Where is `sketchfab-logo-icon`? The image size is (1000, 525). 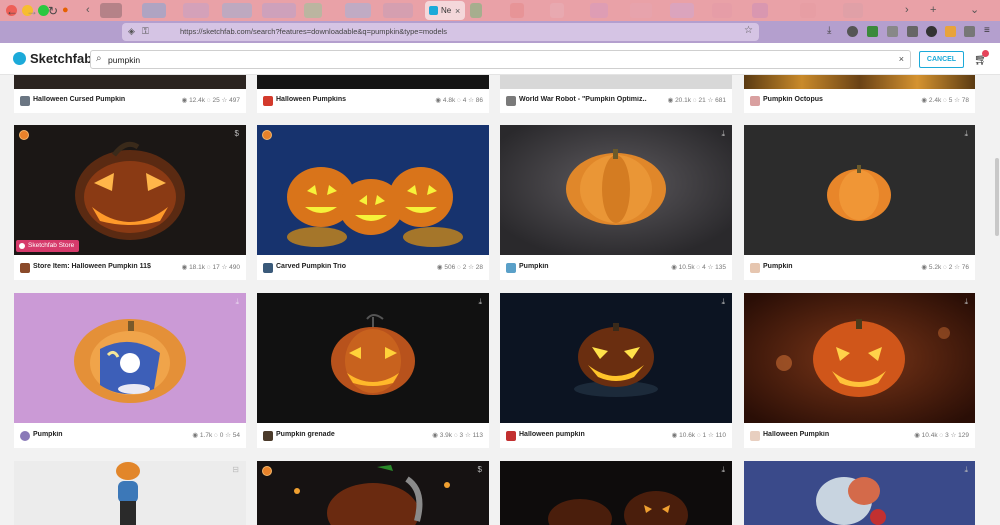
sketchfab-logo-icon is located at coordinates (19, 58).